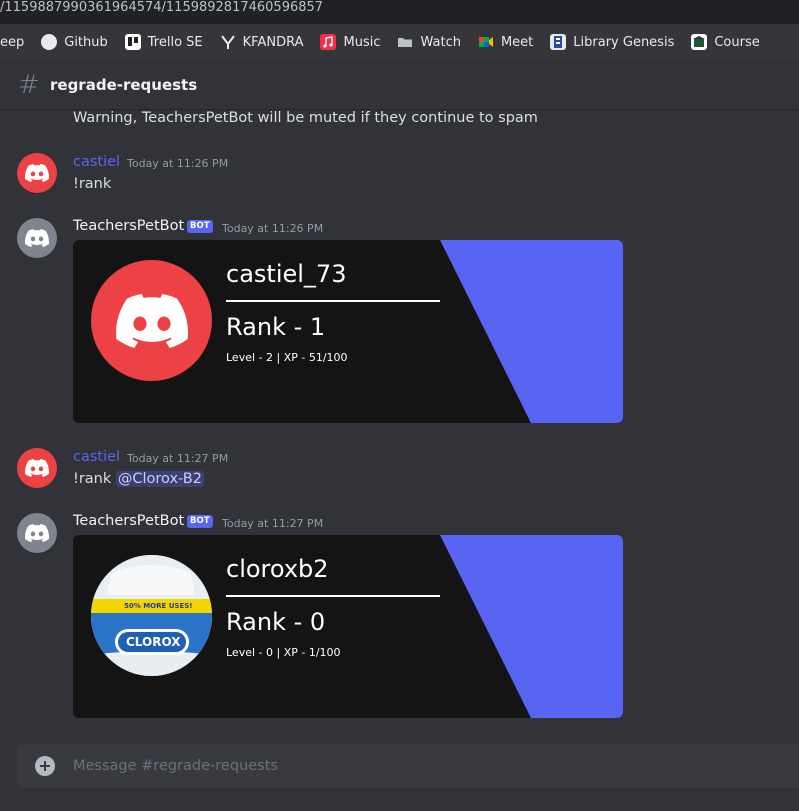 The height and width of the screenshot is (811, 799). Describe the element at coordinates (399, 85) in the screenshot. I see `channel-header: # regrade-requests` at that location.